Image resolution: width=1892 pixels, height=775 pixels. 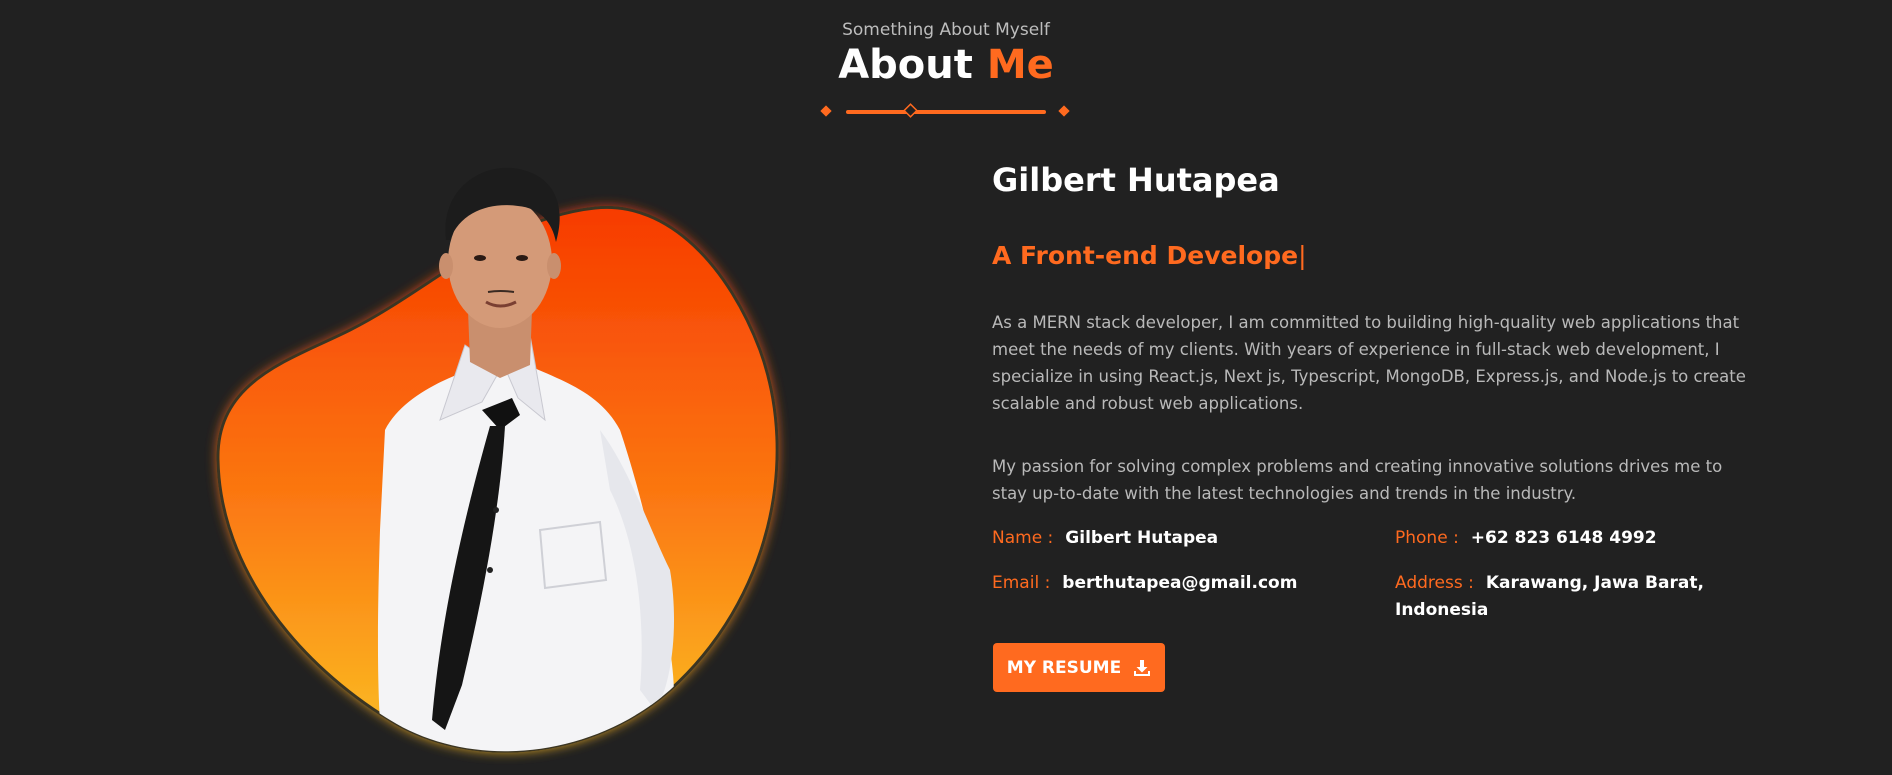 What do you see at coordinates (1142, 538) in the screenshot?
I see `info-name-value: Gilbert Hutapea` at bounding box center [1142, 538].